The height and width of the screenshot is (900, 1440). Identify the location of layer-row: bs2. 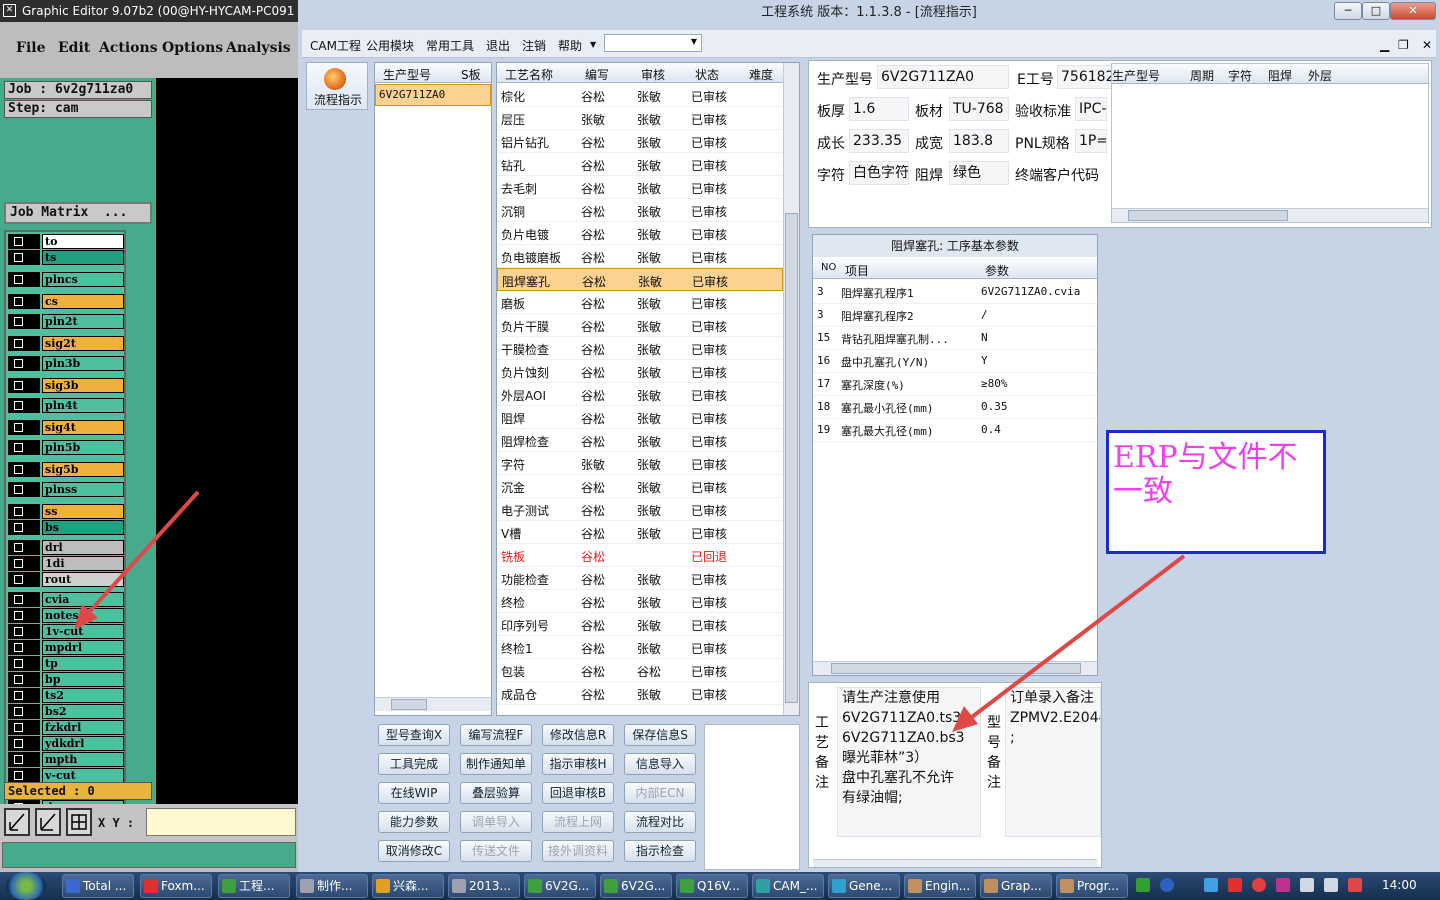
(67, 711).